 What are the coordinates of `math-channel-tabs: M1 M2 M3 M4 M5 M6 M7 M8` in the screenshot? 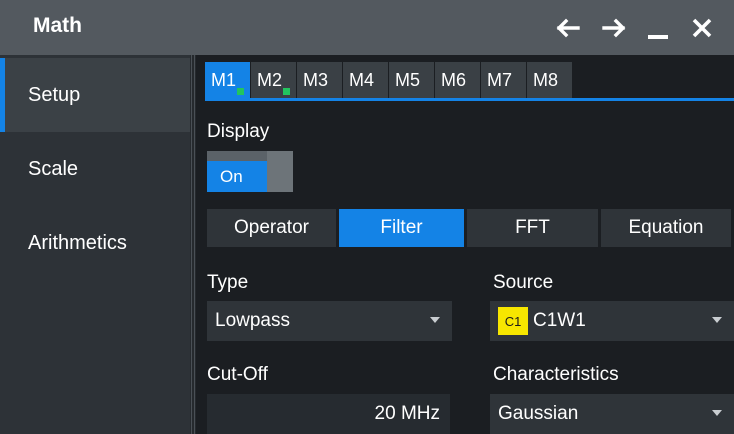 It's located at (389, 80).